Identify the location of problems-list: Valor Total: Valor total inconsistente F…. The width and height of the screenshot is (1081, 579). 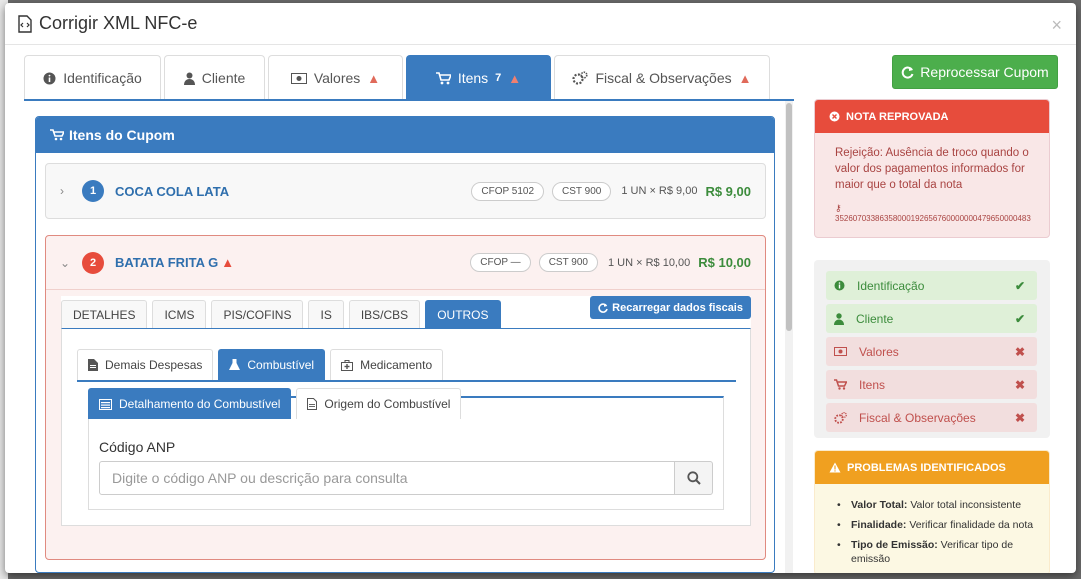
(932, 525).